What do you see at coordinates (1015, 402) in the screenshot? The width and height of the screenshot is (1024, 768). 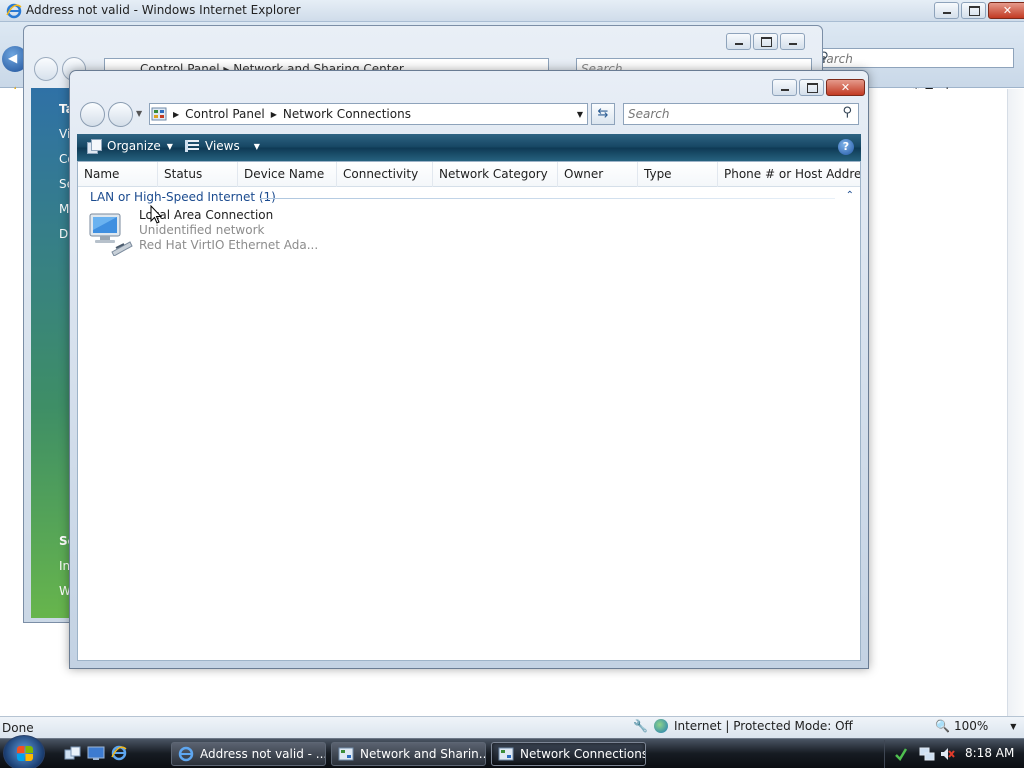 I see `ie-scrollbar` at bounding box center [1015, 402].